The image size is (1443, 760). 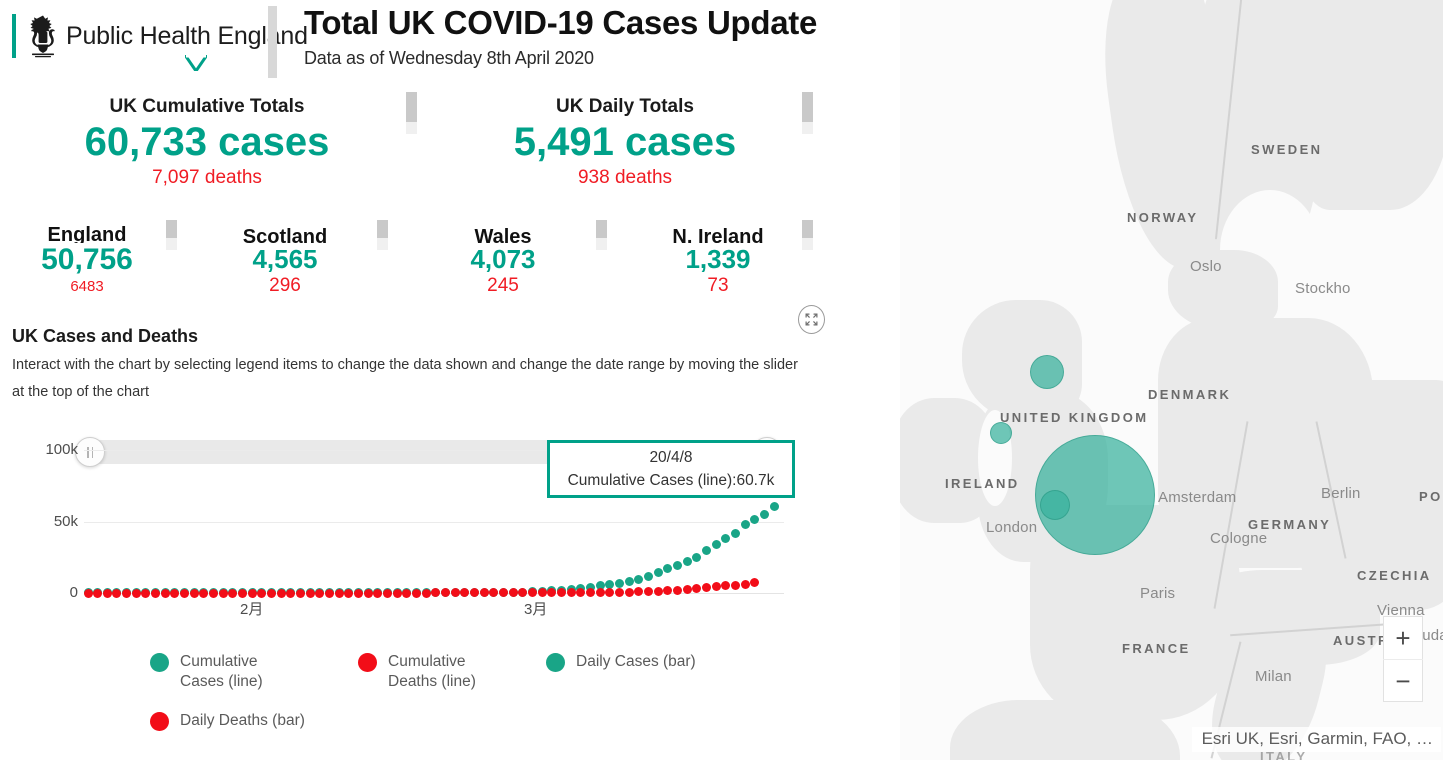 What do you see at coordinates (1403, 638) in the screenshot?
I see `map-zoom-in-button: +` at bounding box center [1403, 638].